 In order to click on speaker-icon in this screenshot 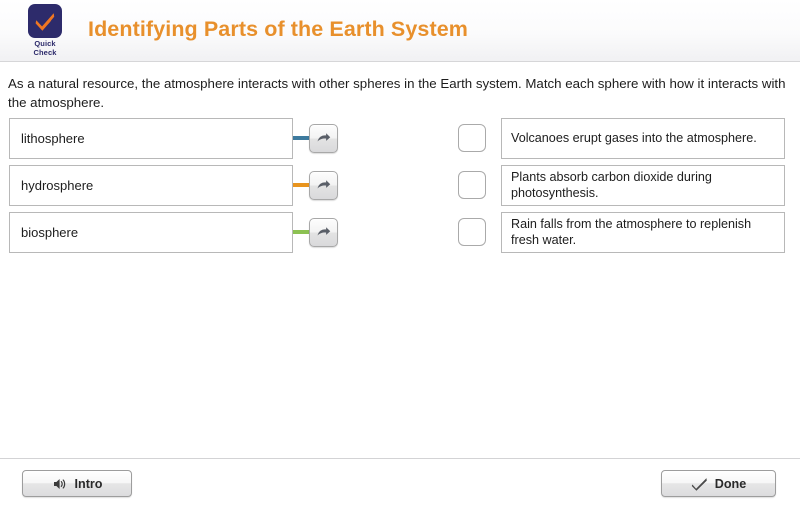, I will do `click(59, 483)`.